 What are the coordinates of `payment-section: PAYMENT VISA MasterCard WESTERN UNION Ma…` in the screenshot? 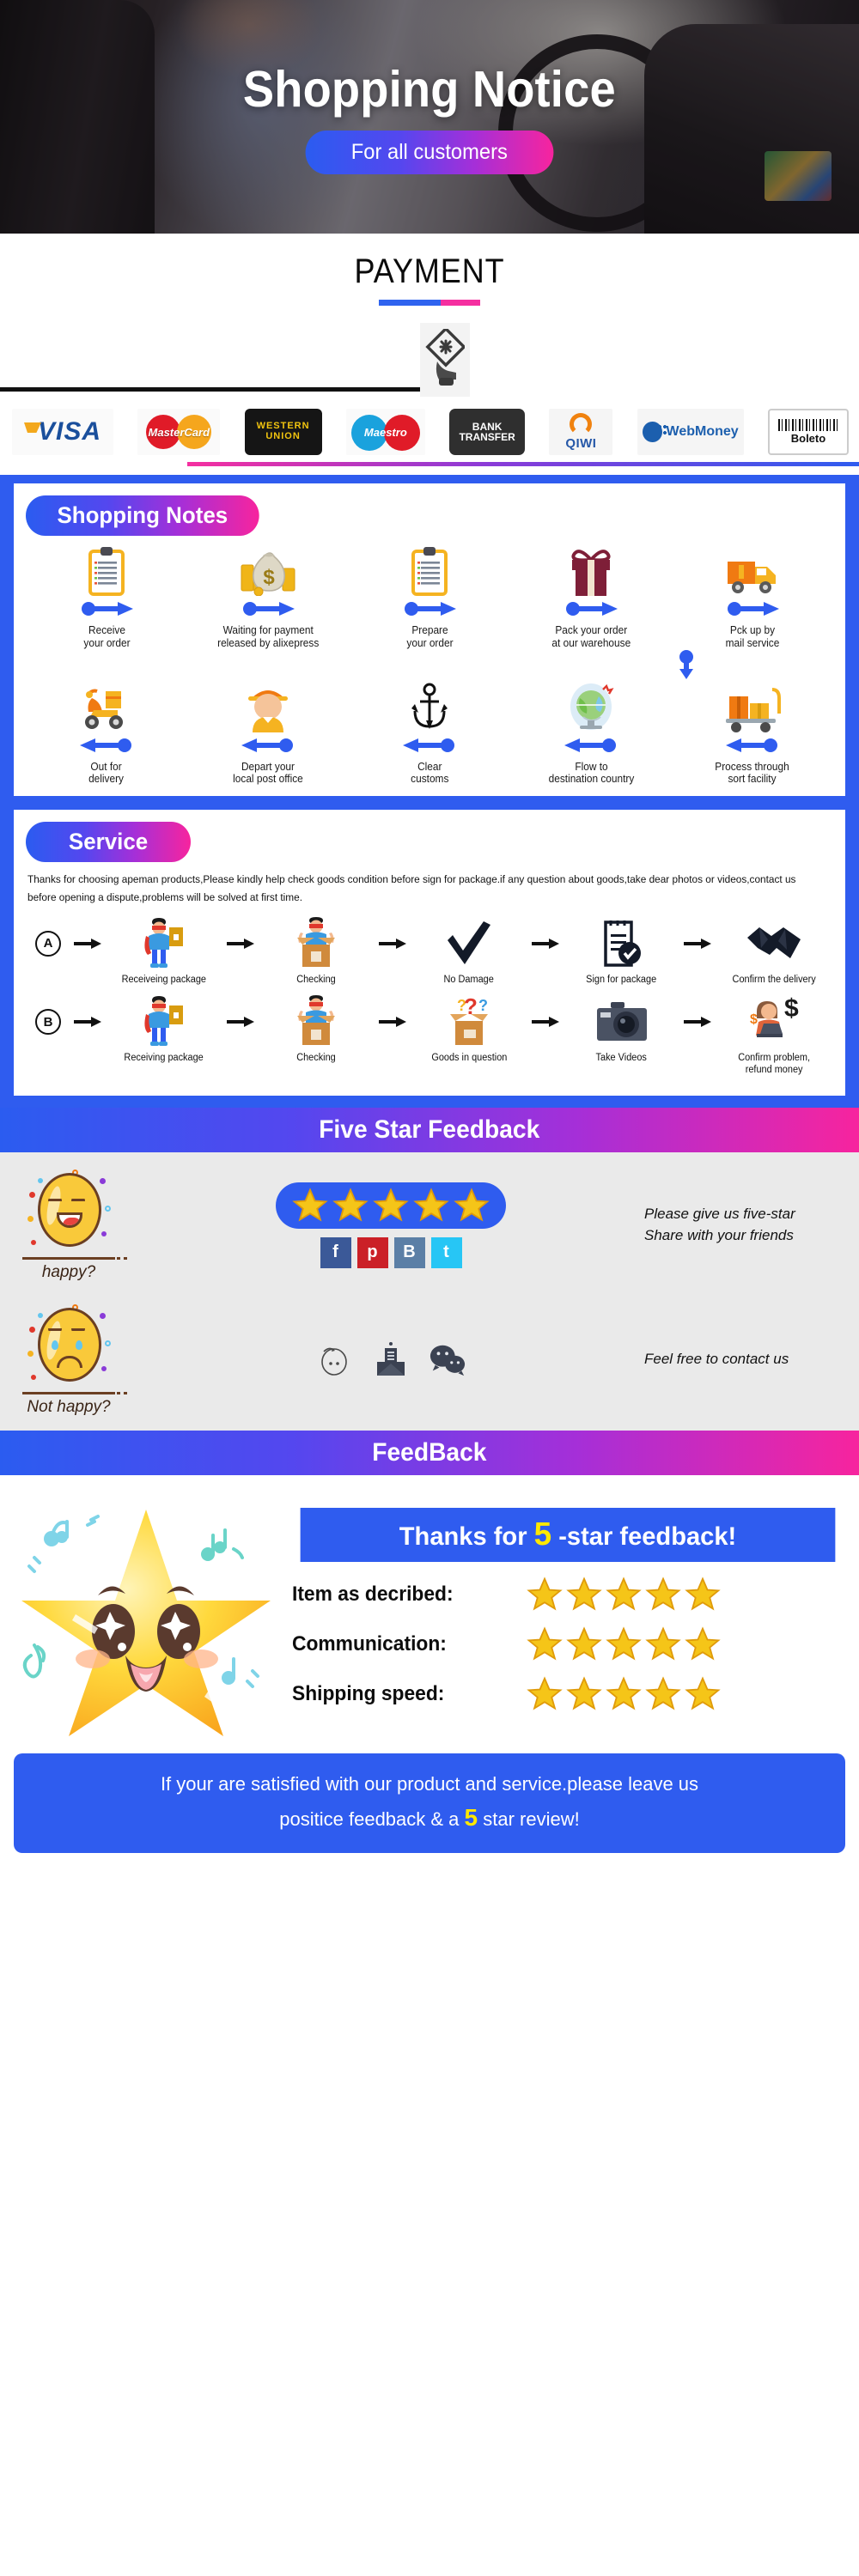 It's located at (430, 355).